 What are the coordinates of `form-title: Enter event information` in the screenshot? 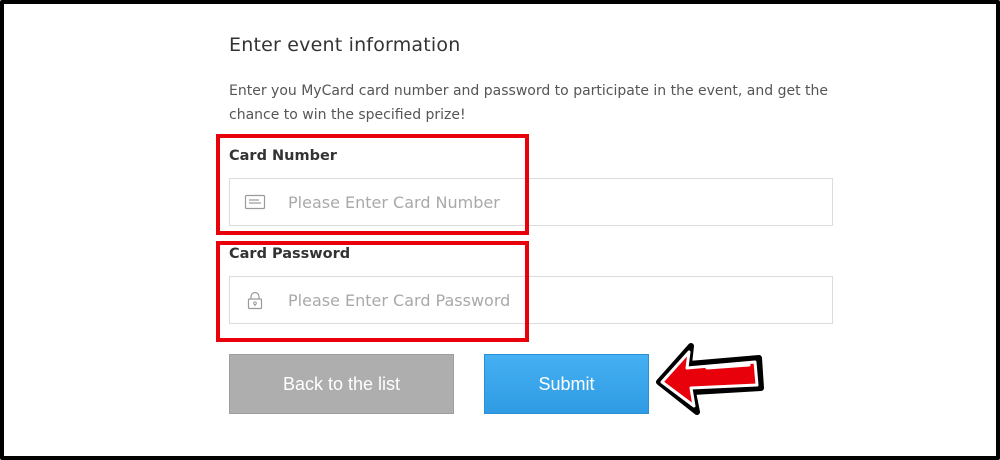 It's located at (345, 45).